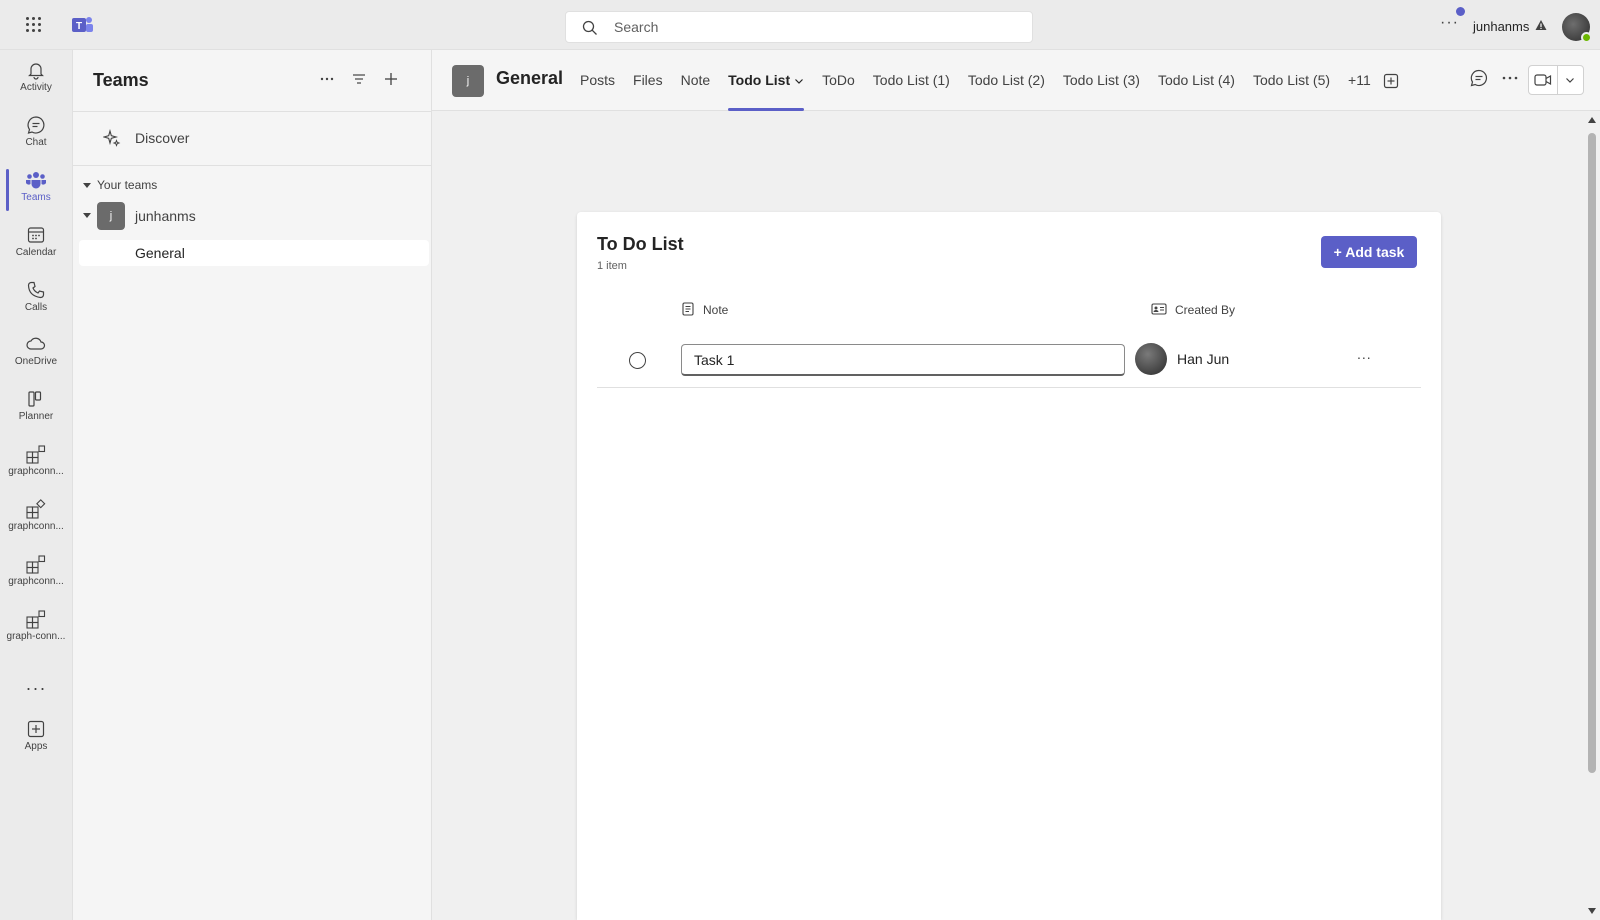 This screenshot has height=920, width=1600. What do you see at coordinates (36, 252) in the screenshot?
I see `rail-label: Calendar` at bounding box center [36, 252].